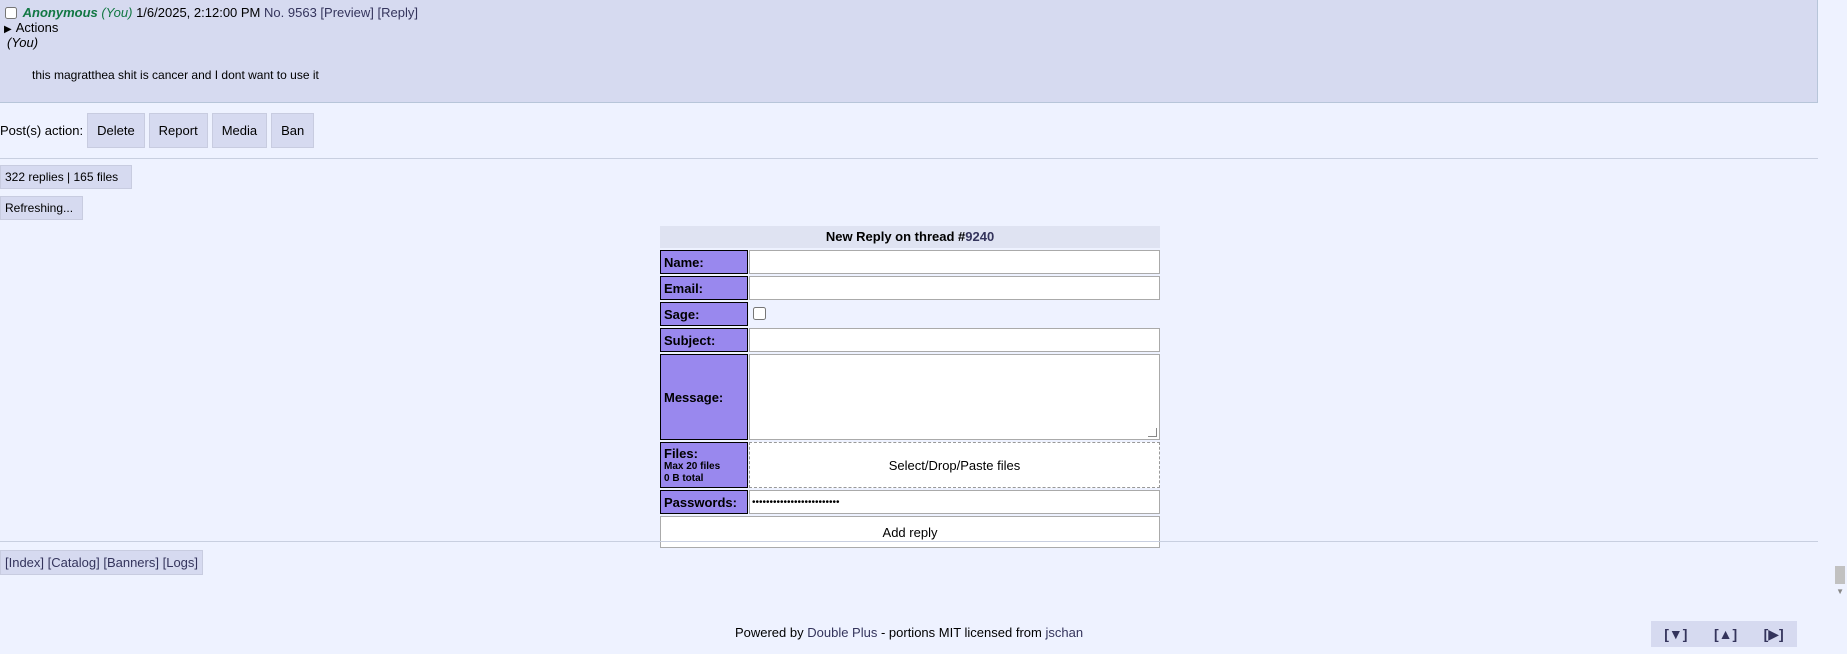 This screenshot has height=654, width=1847. What do you see at coordinates (910, 532) in the screenshot?
I see `add-reply-button: Add reply` at bounding box center [910, 532].